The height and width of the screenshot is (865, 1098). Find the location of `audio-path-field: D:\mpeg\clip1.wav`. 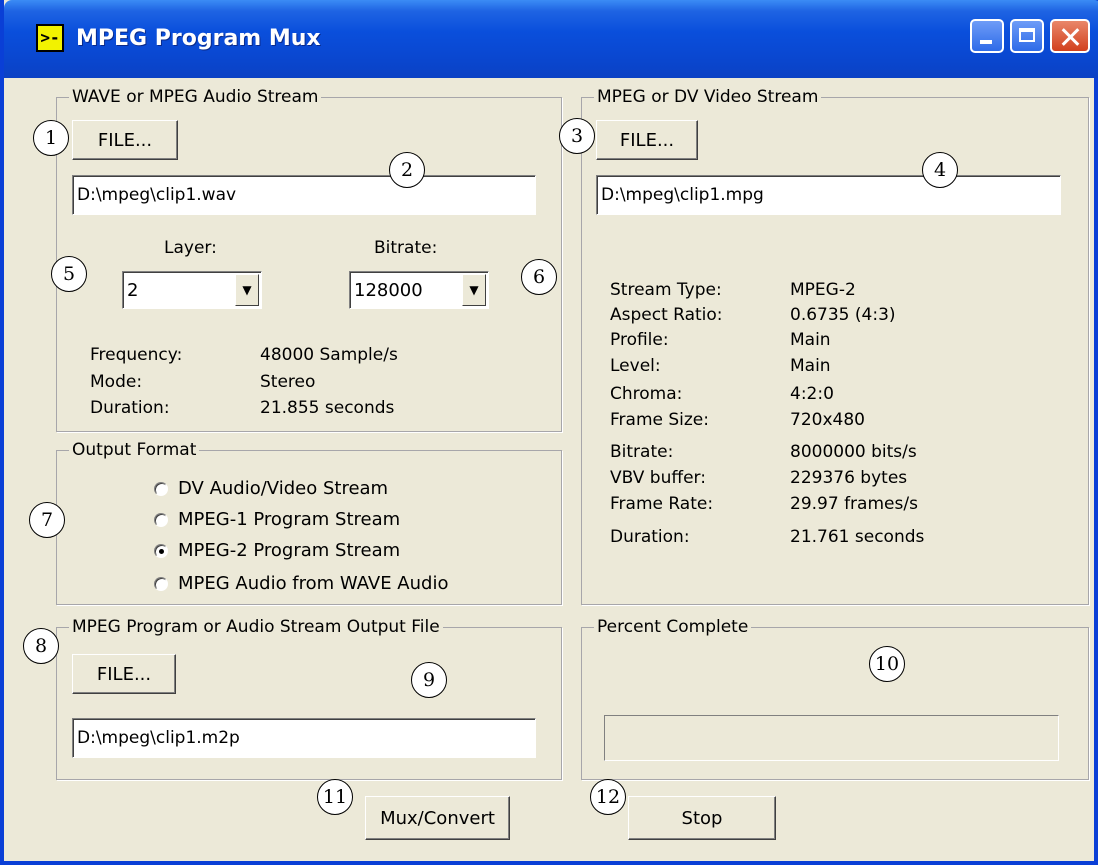

audio-path-field: D:\mpeg\clip1.wav is located at coordinates (304, 195).